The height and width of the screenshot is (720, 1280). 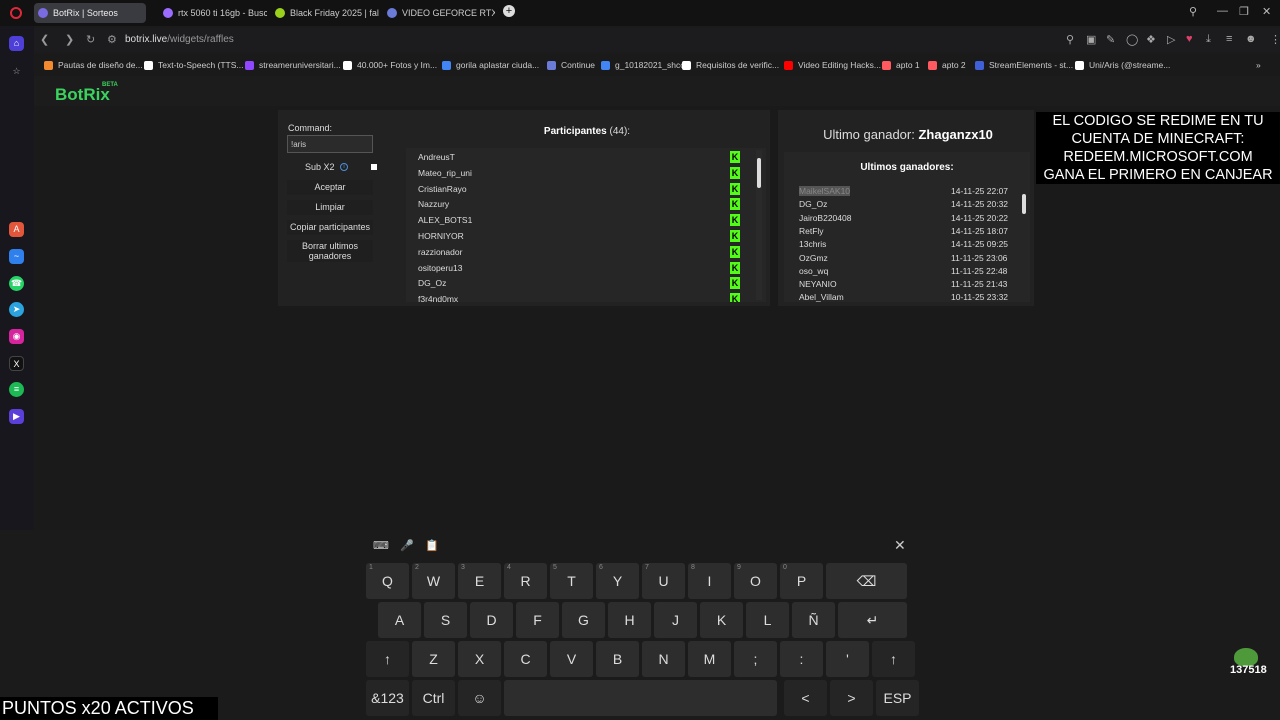 I want to click on key-row3-6: M, so click(x=709, y=659).